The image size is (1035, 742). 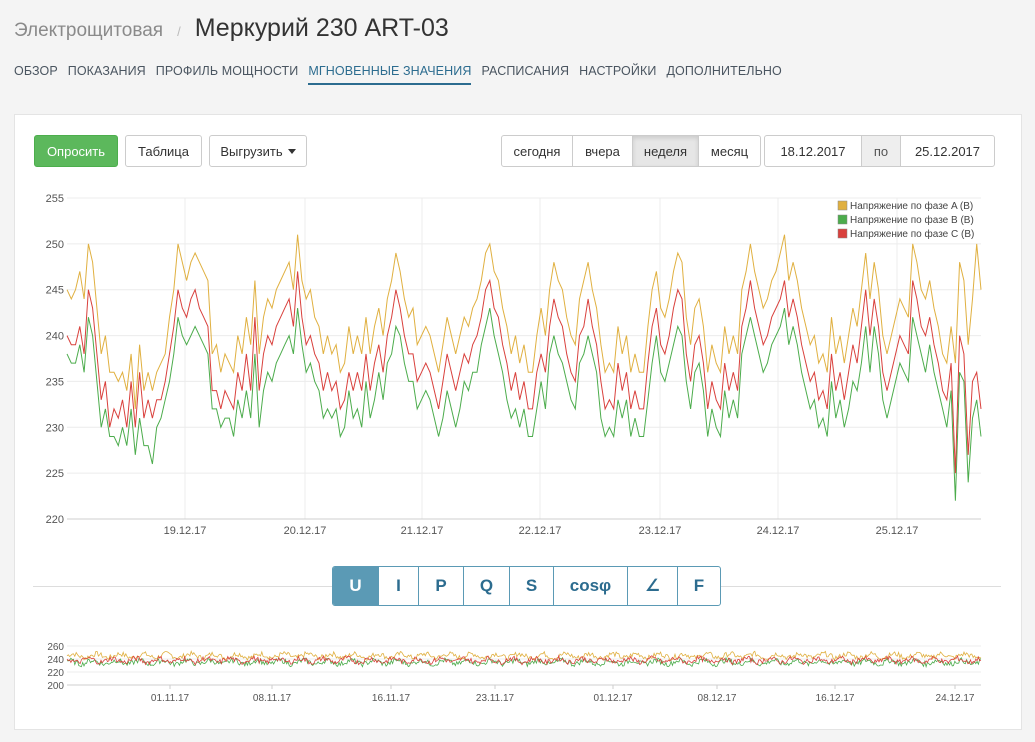 What do you see at coordinates (36, 74) in the screenshot?
I see `tab-overview: ОБЗОР` at bounding box center [36, 74].